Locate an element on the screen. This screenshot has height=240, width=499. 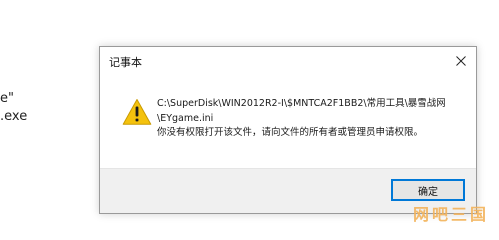
dialog-titlebar: 记事本 is located at coordinates (288, 61).